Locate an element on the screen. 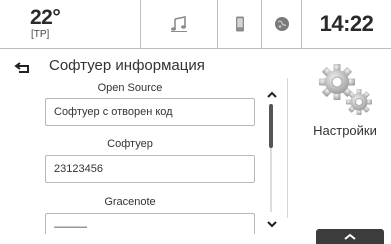  globe-icon is located at coordinates (281, 24).